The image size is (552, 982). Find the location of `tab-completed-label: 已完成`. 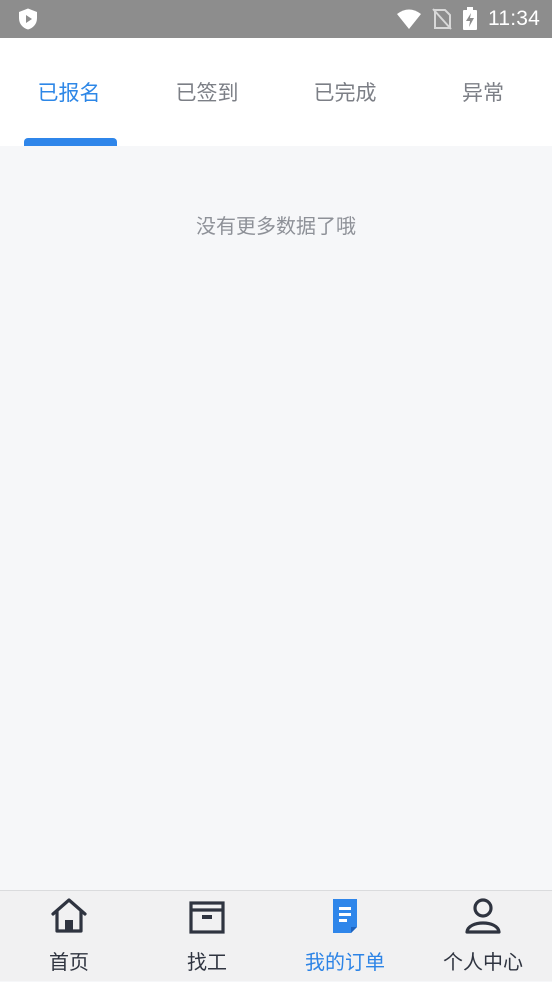

tab-completed-label: 已完成 is located at coordinates (345, 93).